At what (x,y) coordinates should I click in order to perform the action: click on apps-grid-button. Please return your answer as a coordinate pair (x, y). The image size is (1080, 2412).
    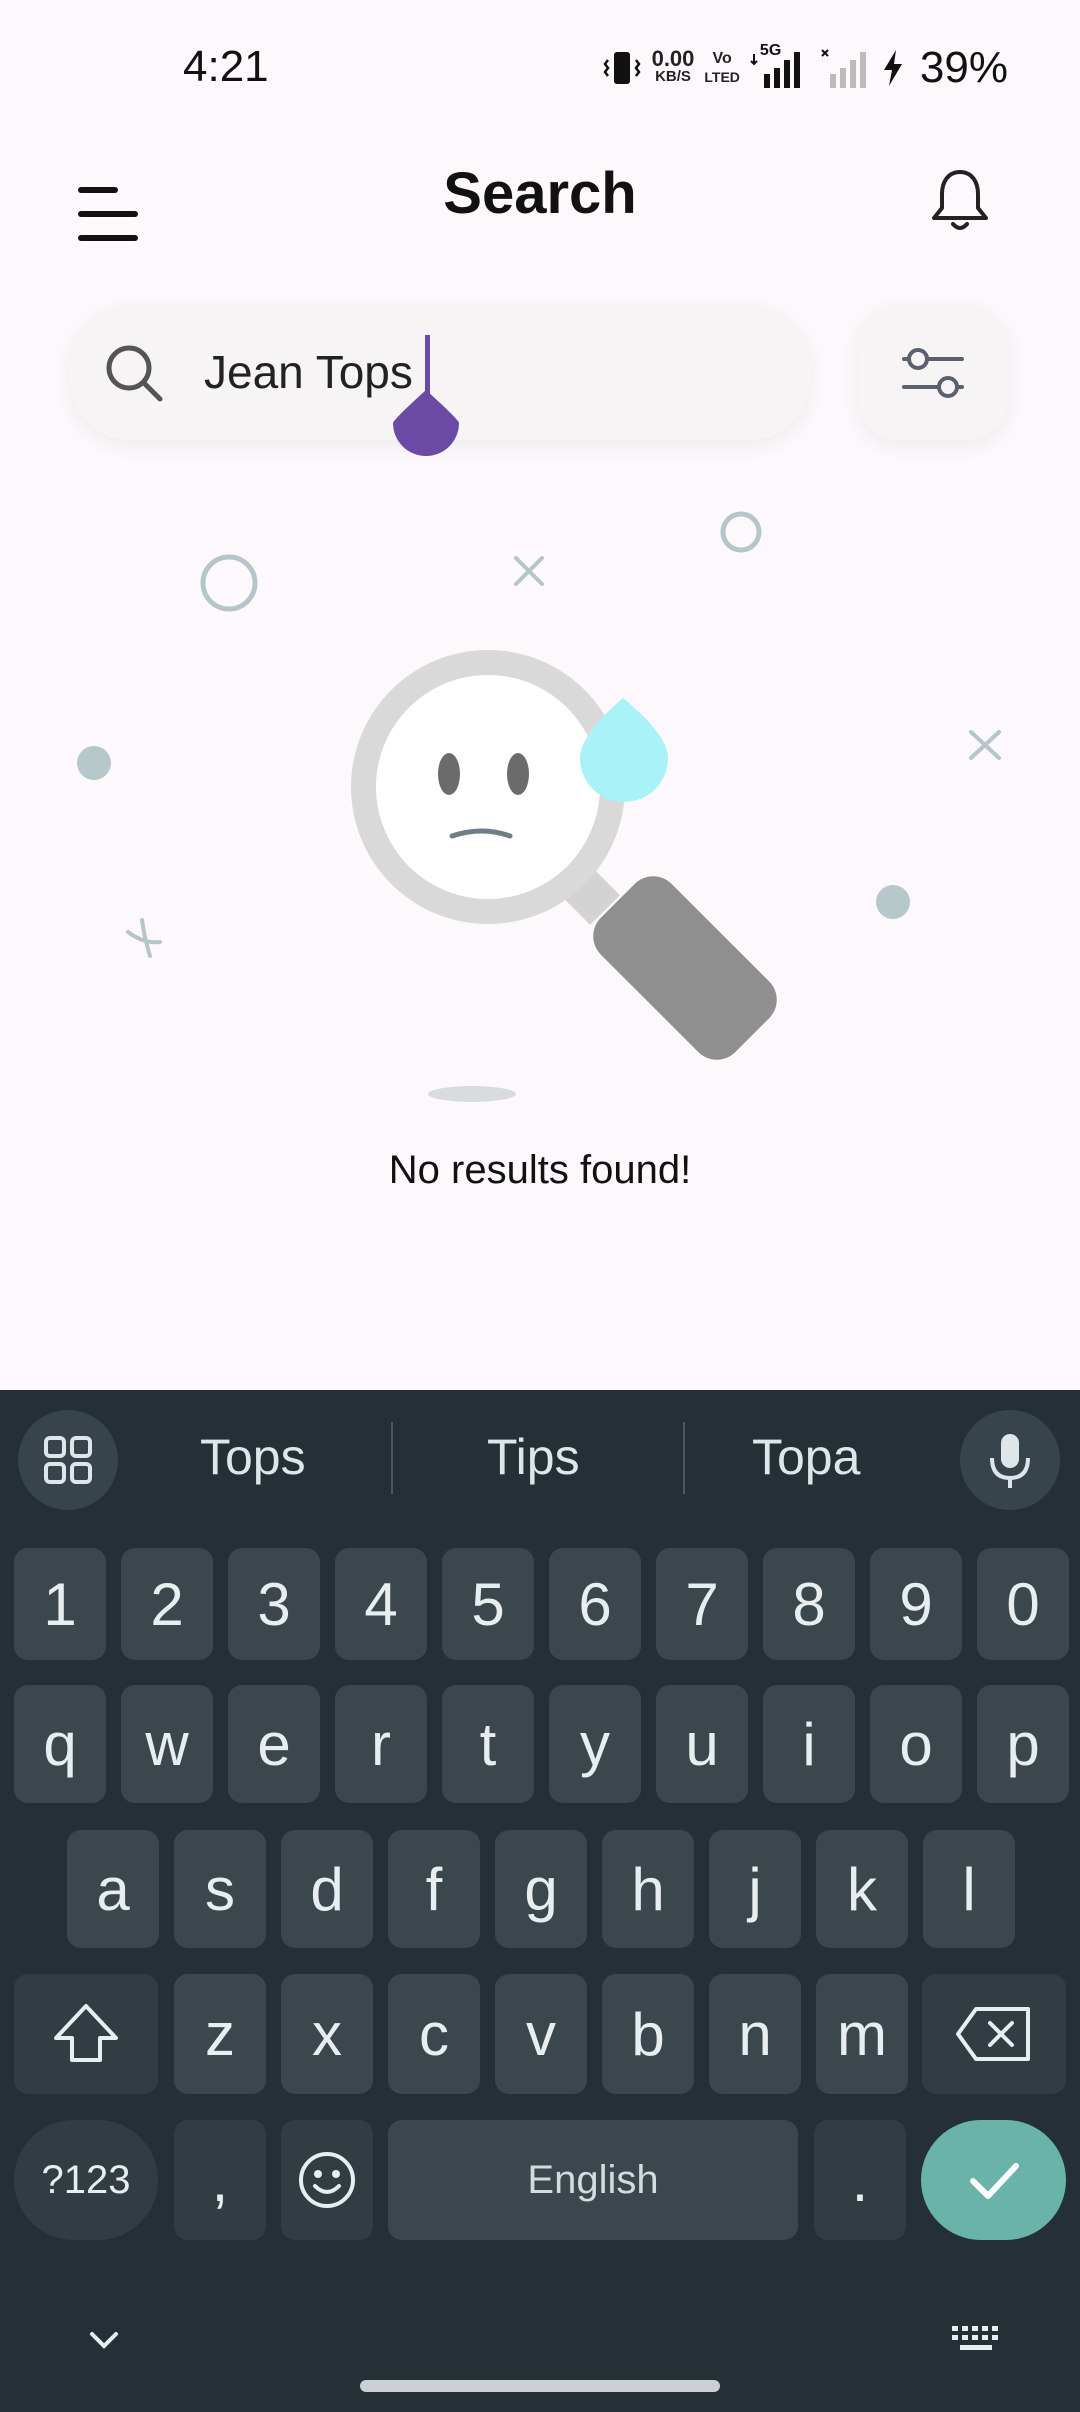
    Looking at the image, I should click on (68, 1460).